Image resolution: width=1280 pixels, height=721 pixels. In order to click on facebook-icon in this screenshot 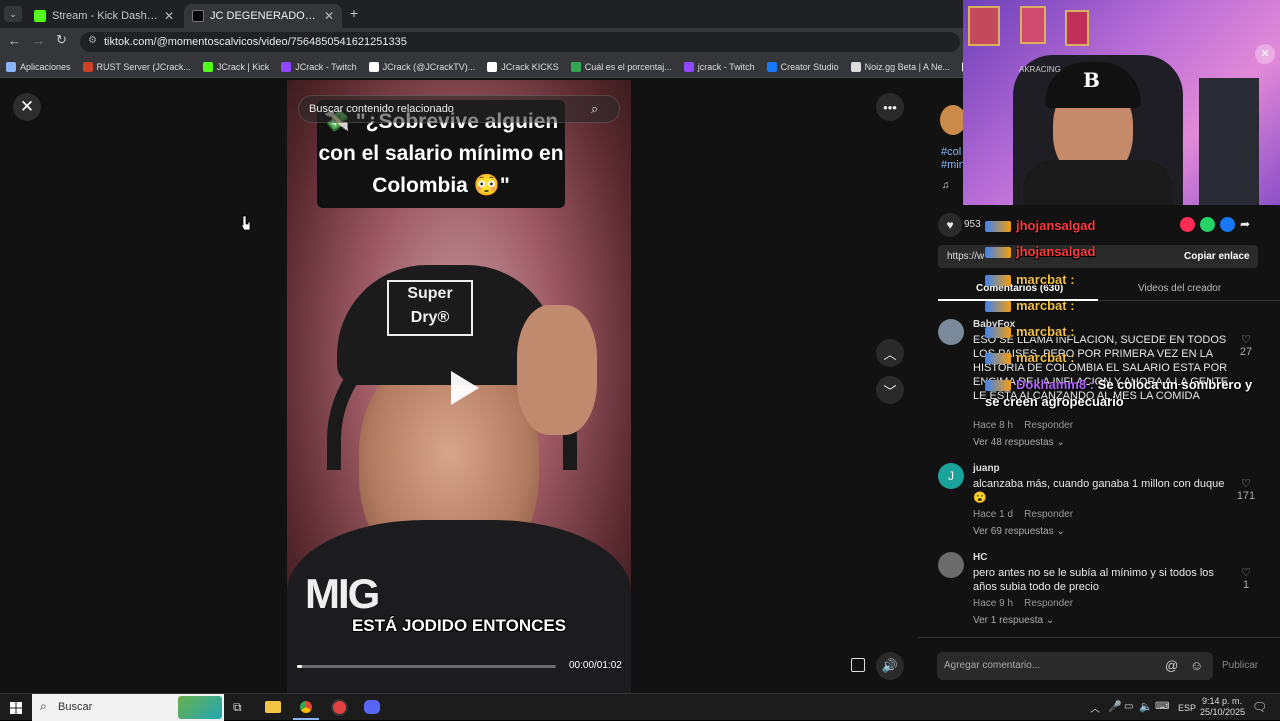, I will do `click(1227, 224)`.